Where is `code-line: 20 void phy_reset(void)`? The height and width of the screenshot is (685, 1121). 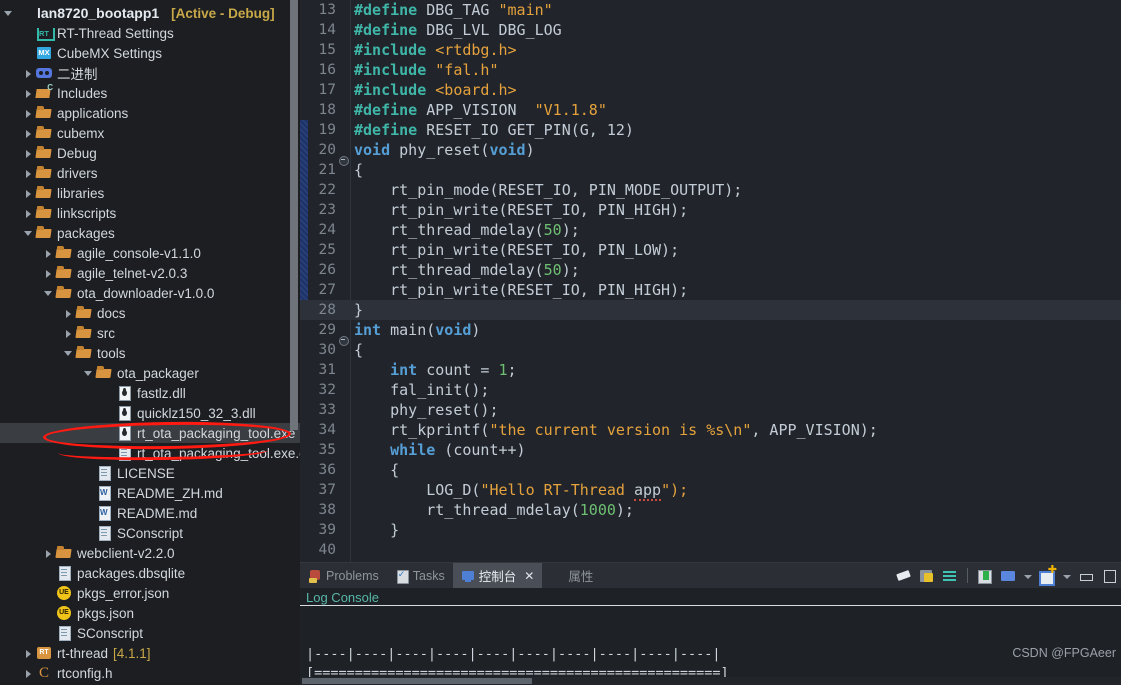
code-line: 20 void phy_reset(void) is located at coordinates (710, 153).